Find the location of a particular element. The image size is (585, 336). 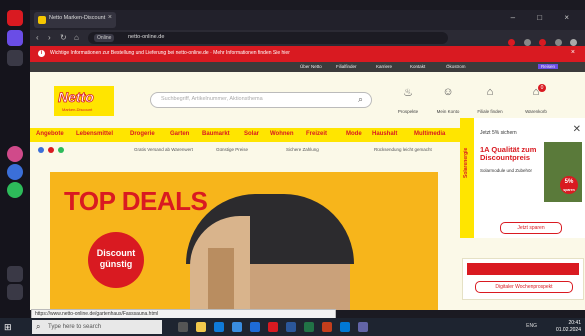

back-icon: ‹ is located at coordinates (37, 37).